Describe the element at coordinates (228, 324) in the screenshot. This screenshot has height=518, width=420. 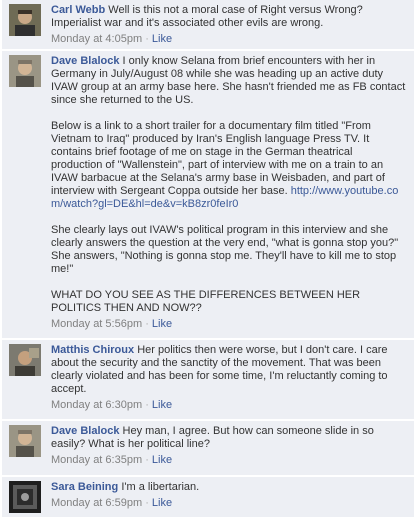
I see `comment-meta: Monday at 5:56pm · Like` at that location.